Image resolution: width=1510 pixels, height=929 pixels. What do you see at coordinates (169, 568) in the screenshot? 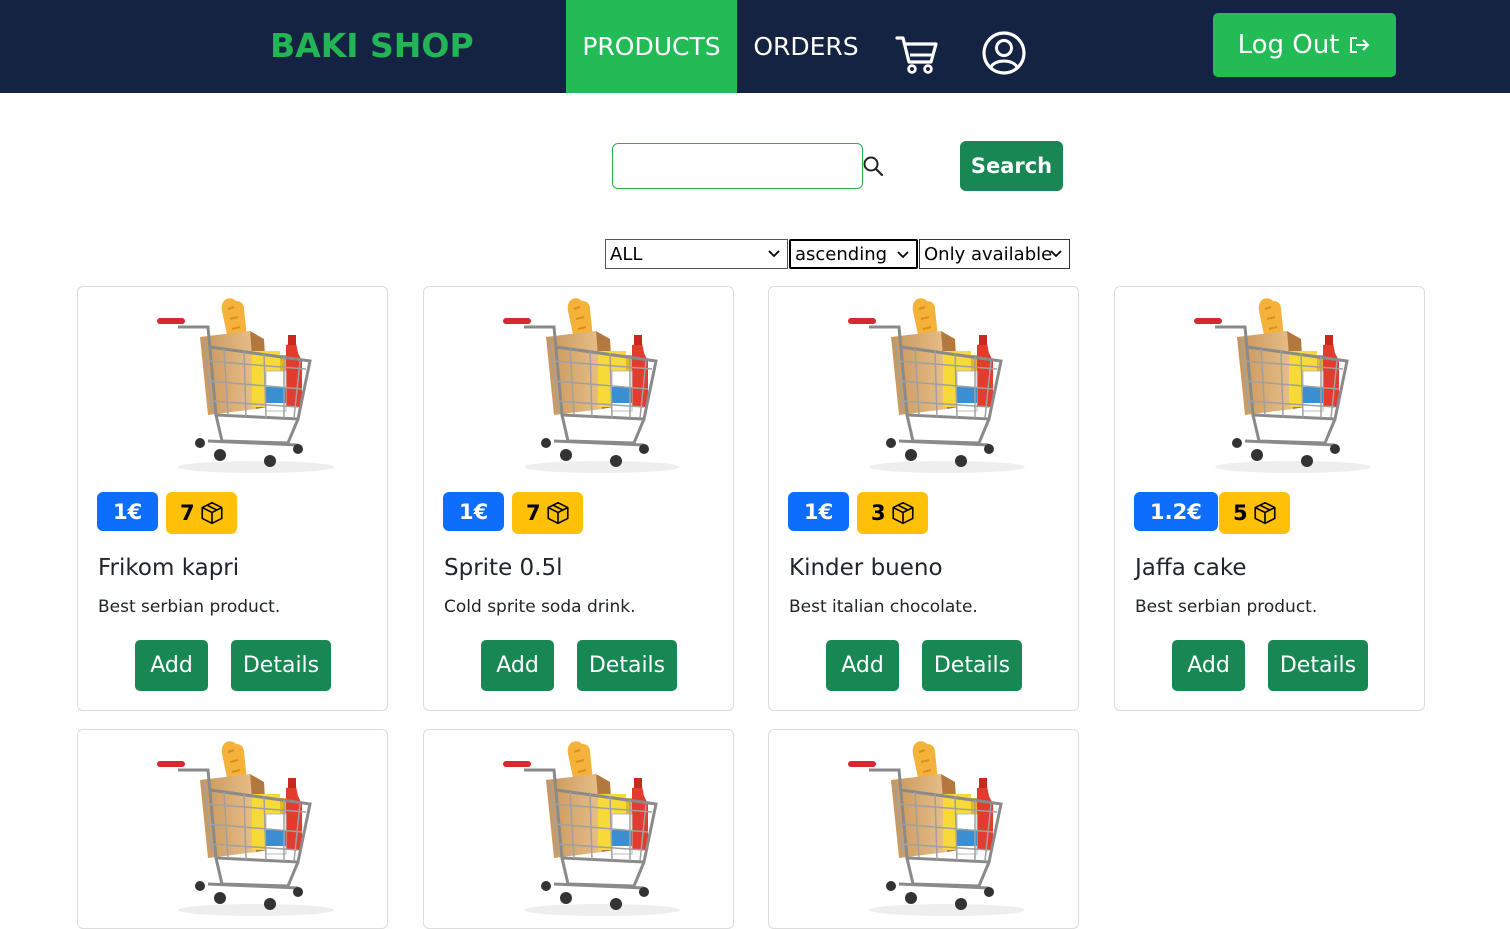
I see `product-name: Frikom kapri` at bounding box center [169, 568].